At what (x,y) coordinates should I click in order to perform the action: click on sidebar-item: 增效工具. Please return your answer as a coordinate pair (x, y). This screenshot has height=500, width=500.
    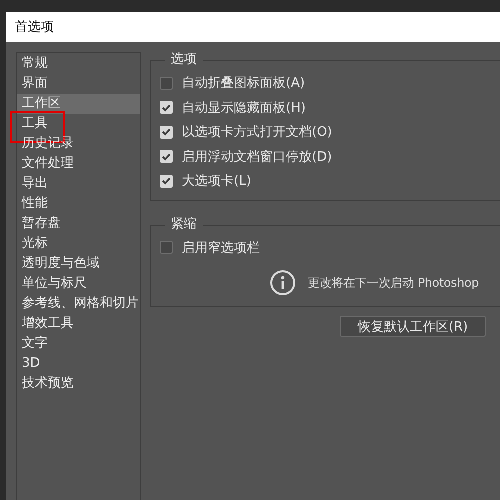
    Looking at the image, I should click on (78, 324).